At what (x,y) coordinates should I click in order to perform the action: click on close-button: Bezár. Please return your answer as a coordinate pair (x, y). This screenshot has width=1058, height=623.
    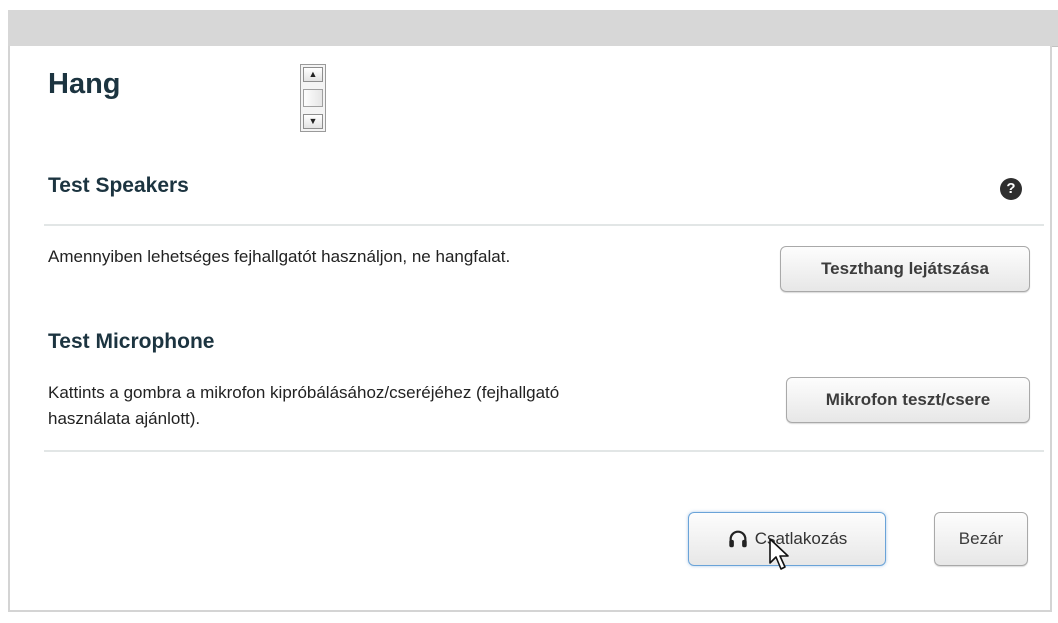
    Looking at the image, I should click on (981, 539).